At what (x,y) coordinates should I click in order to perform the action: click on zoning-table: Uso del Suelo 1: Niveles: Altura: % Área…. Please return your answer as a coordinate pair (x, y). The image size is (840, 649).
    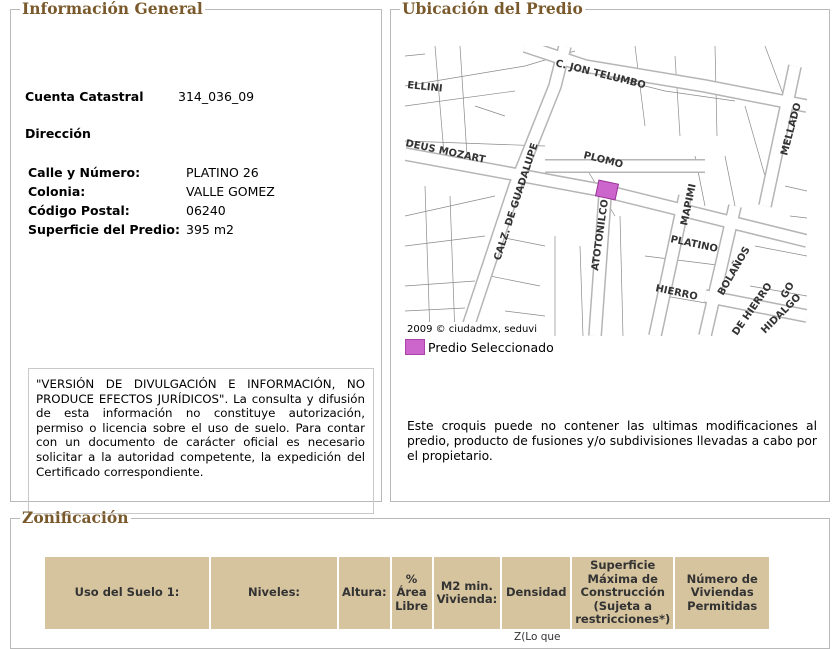
    Looking at the image, I should click on (407, 593).